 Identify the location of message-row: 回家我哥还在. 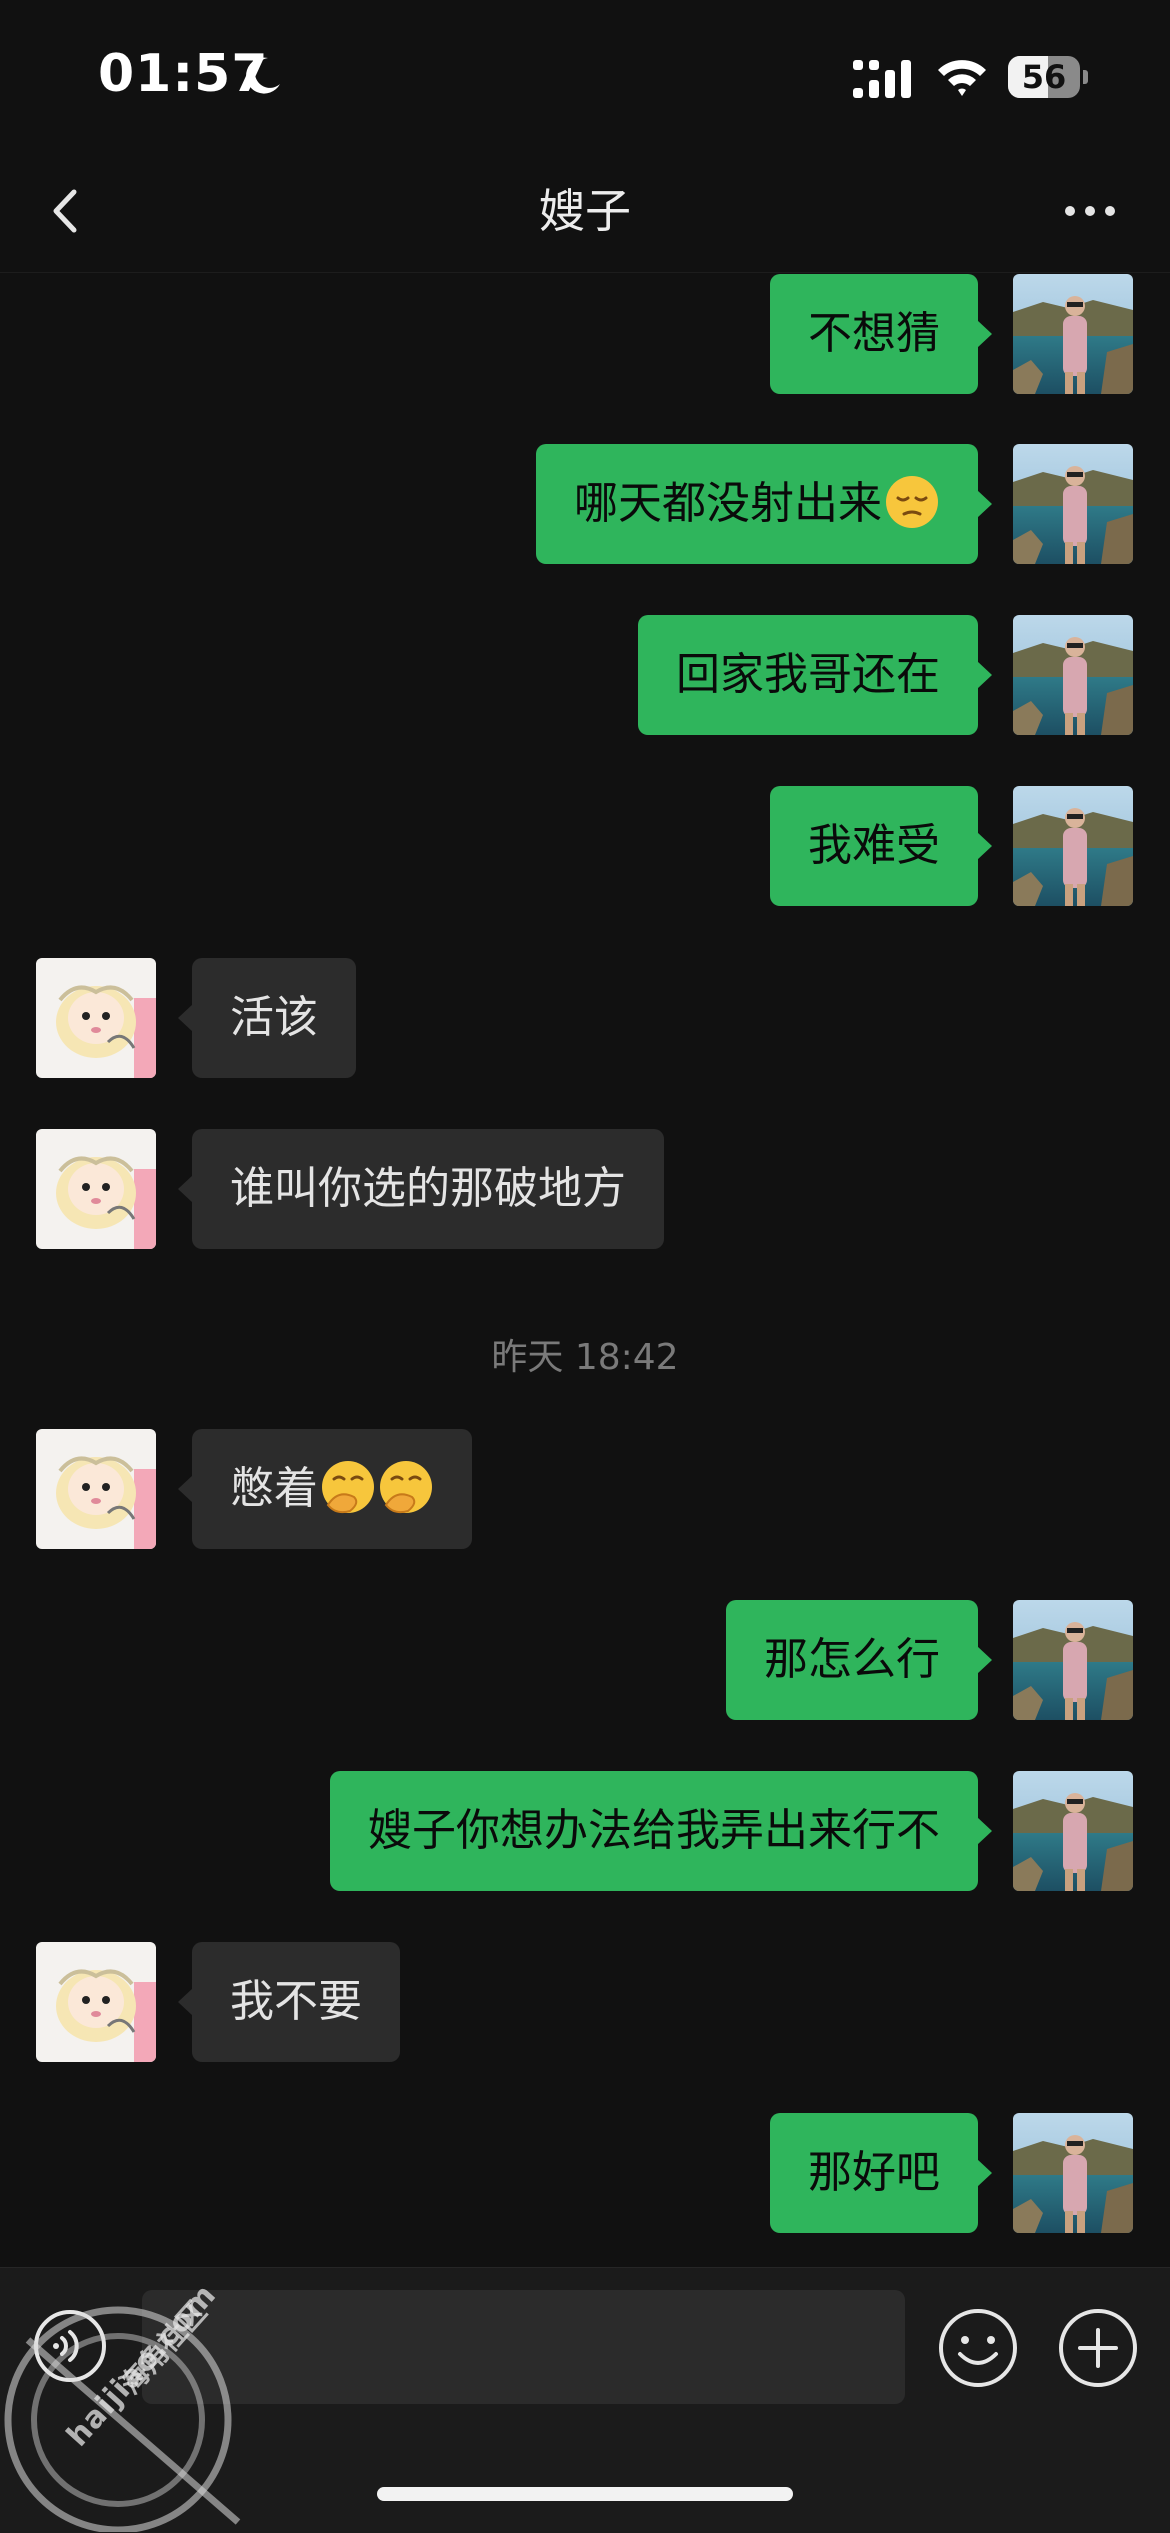
(585, 675).